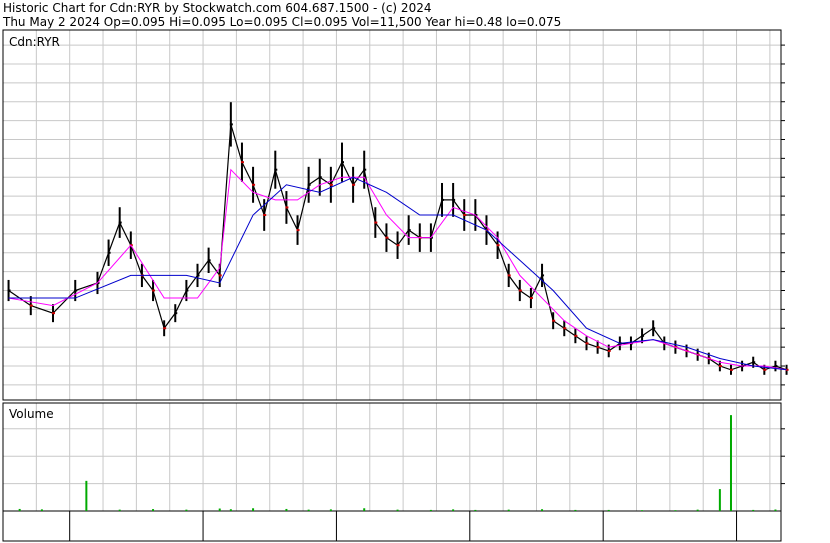 The width and height of the screenshot is (830, 543). Describe the element at coordinates (783, 456) in the screenshot. I see `volume-axis` at that location.